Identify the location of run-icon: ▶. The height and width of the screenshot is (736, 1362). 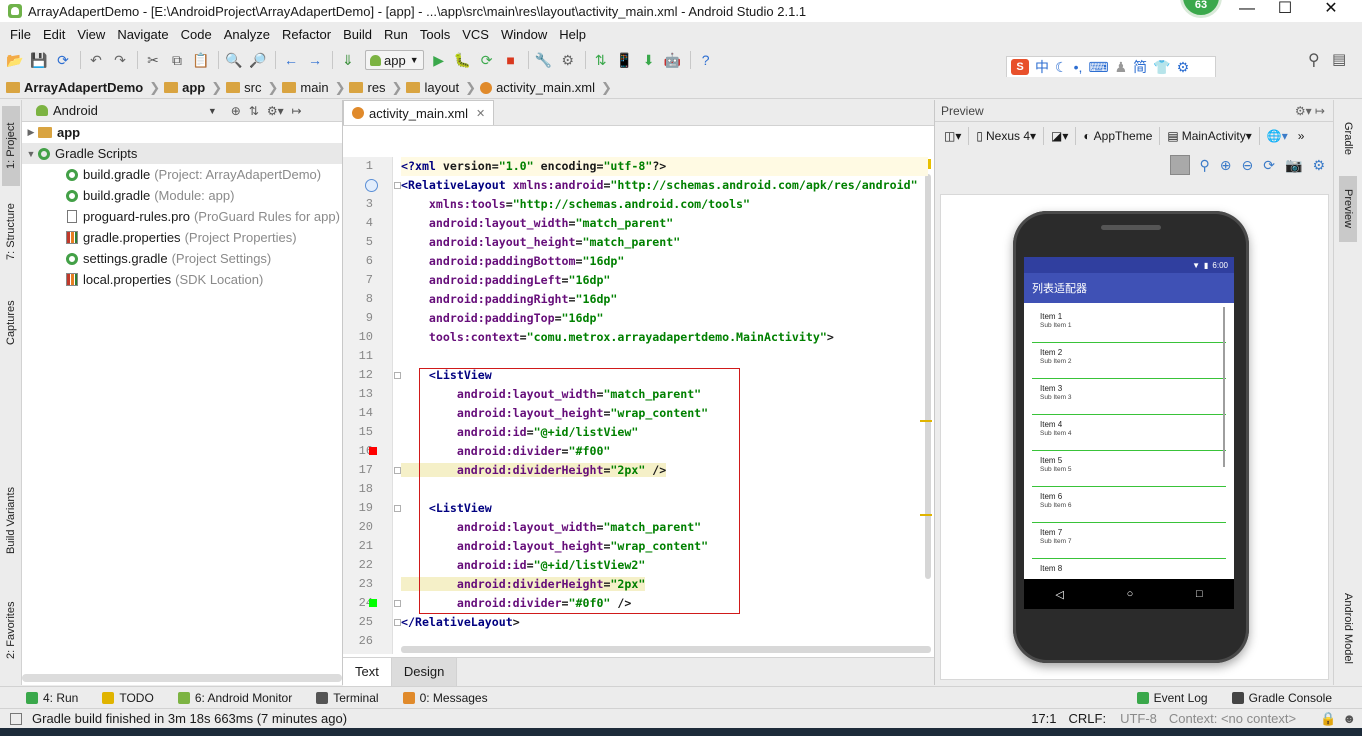
(439, 60).